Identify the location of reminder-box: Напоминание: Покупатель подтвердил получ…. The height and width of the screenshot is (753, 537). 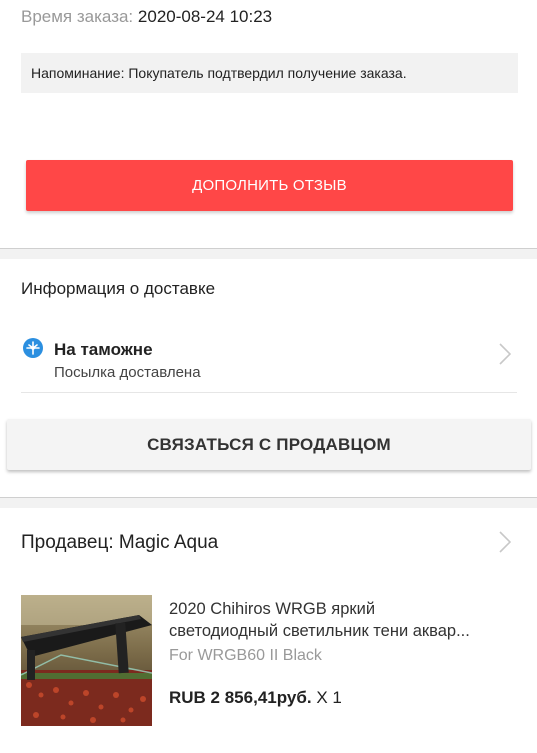
(269, 73).